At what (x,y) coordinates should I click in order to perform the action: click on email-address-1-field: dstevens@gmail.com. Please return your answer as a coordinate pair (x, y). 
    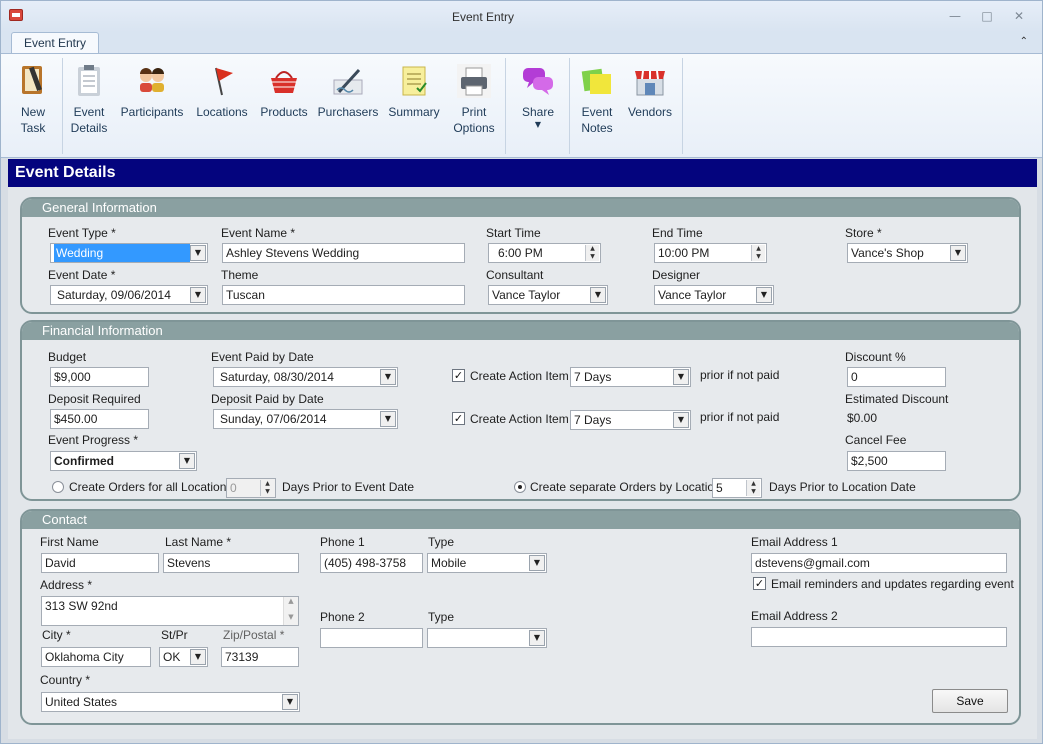
    Looking at the image, I should click on (879, 563).